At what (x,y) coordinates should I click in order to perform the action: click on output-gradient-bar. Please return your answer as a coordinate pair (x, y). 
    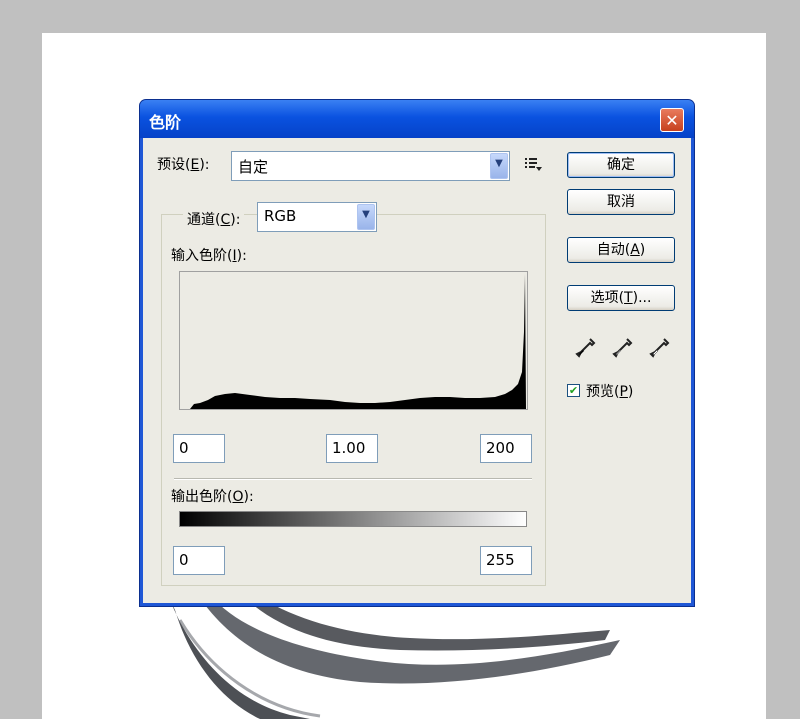
    Looking at the image, I should click on (353, 519).